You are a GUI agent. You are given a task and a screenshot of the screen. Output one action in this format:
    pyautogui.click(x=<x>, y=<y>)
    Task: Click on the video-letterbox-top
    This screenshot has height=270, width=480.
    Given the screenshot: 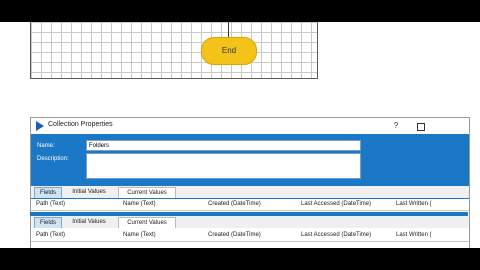 What is the action you would take?
    pyautogui.click(x=240, y=11)
    